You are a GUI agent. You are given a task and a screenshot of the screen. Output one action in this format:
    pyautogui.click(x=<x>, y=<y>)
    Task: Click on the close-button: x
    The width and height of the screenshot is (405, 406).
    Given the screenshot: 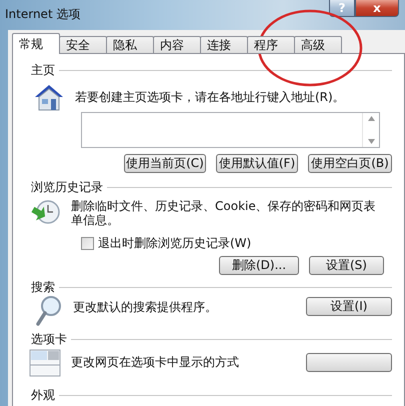 What is the action you would take?
    pyautogui.click(x=377, y=8)
    